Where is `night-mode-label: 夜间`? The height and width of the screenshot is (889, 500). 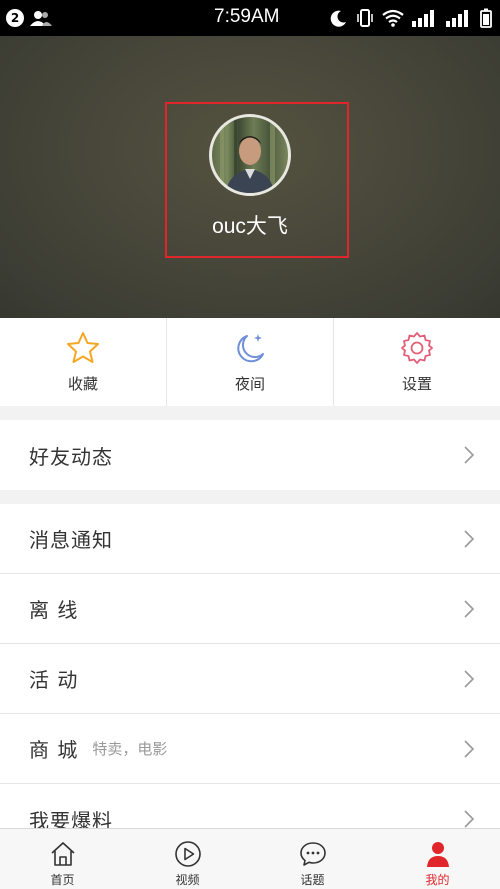 night-mode-label: 夜间 is located at coordinates (249, 384).